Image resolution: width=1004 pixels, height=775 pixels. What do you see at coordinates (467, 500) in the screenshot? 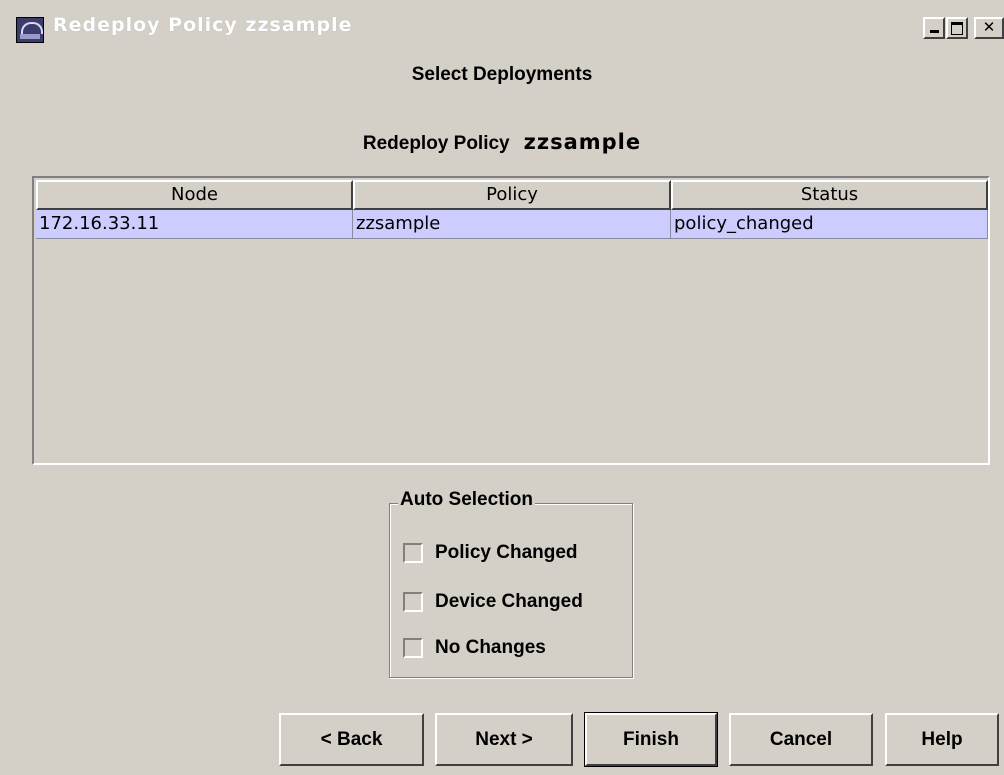
I see `auto-selection-title: Auto Selection` at bounding box center [467, 500].